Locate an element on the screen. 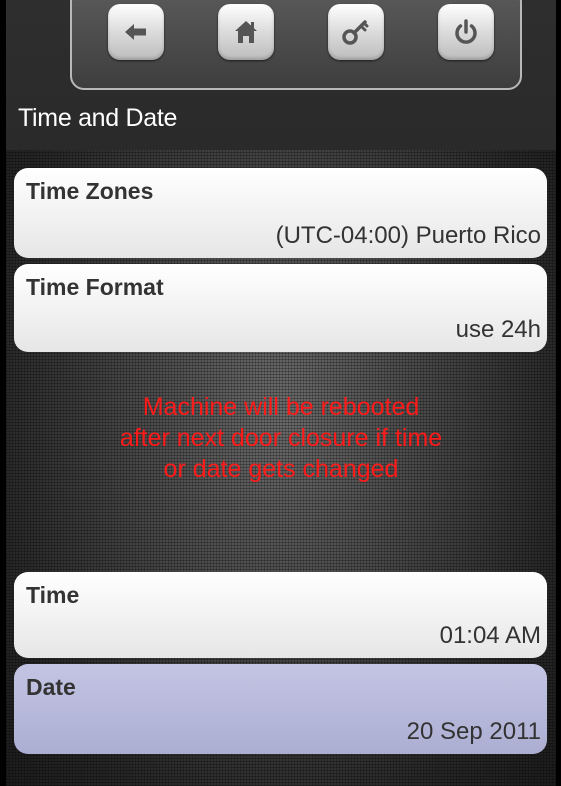 This screenshot has width=561, height=786. time-label: Time is located at coordinates (53, 595).